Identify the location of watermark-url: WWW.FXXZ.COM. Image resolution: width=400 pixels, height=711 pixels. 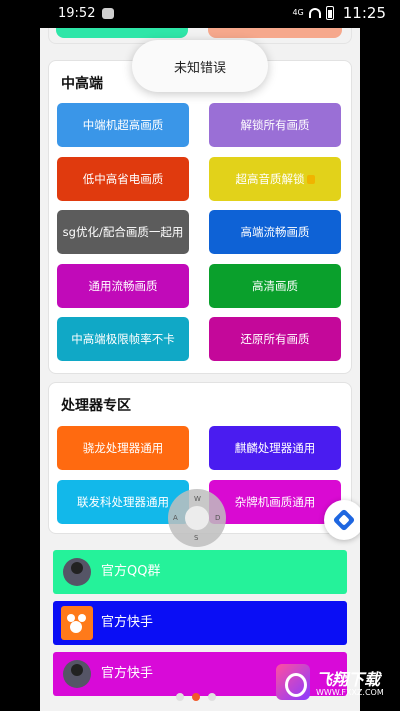
(350, 692).